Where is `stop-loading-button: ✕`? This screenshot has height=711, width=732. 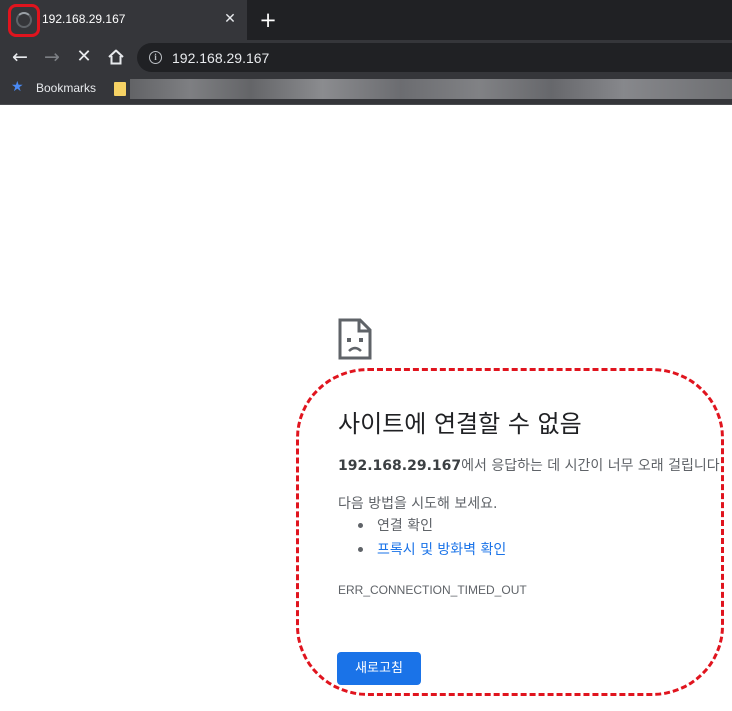 stop-loading-button: ✕ is located at coordinates (84, 57).